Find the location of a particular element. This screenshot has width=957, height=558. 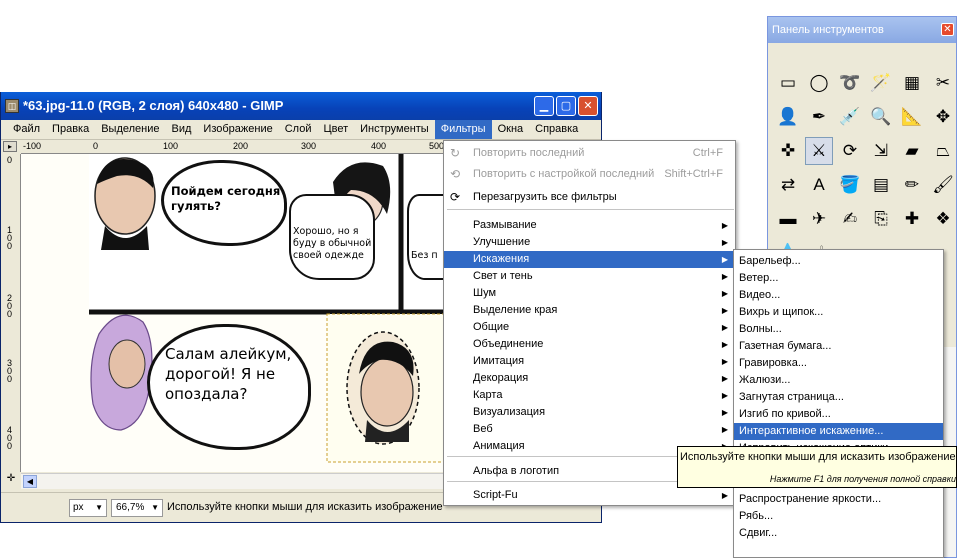

filters-menu-item-label: Размывание is located at coordinates (505, 225).